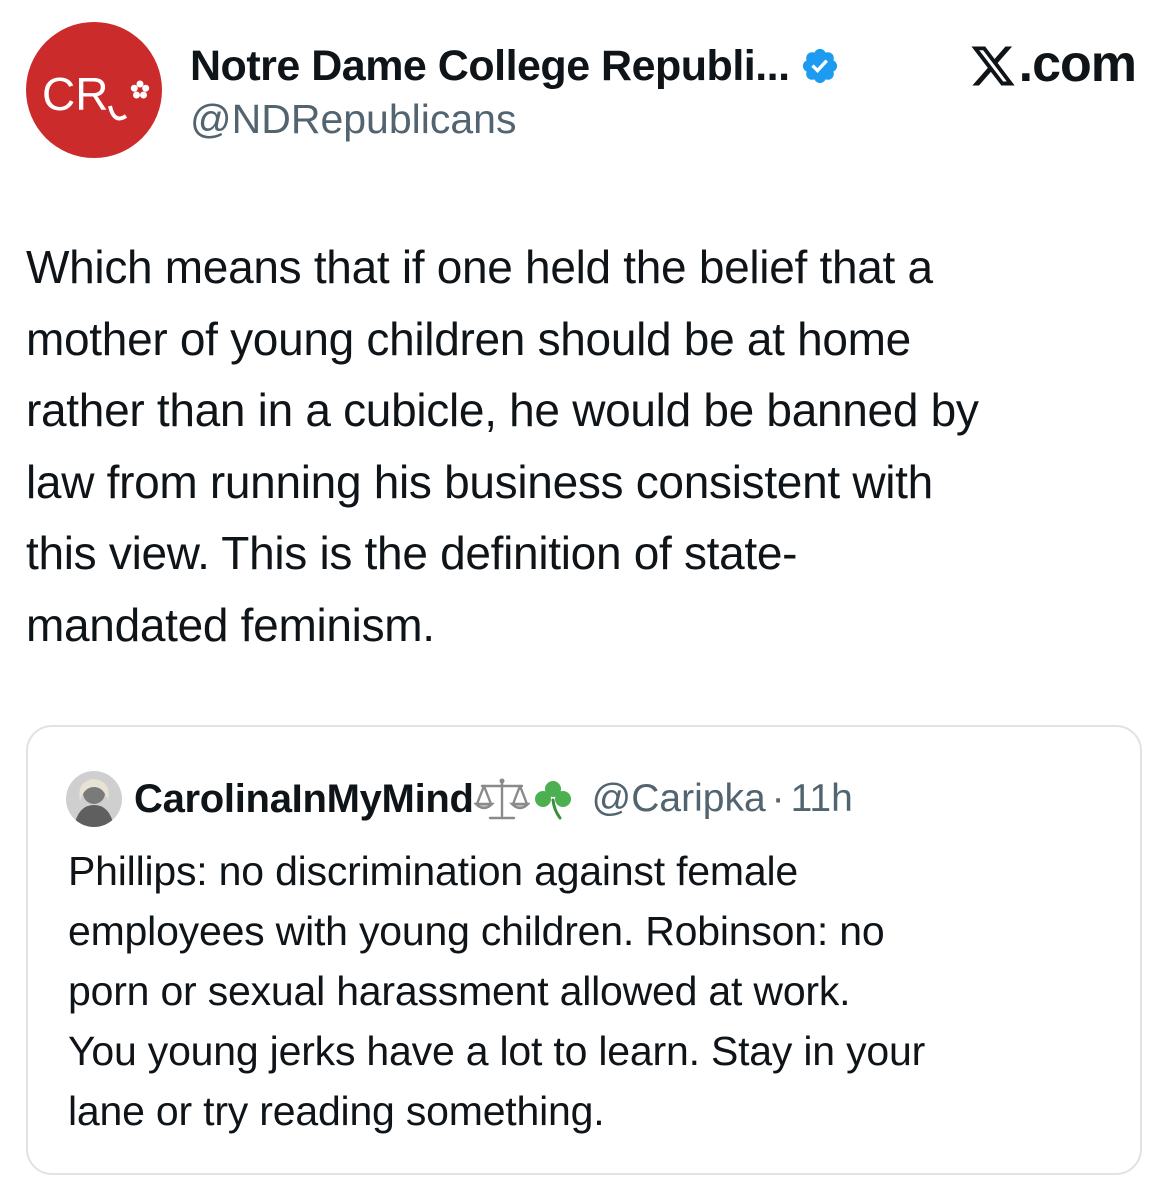  I want to click on quoted-author-avatar, so click(94, 799).